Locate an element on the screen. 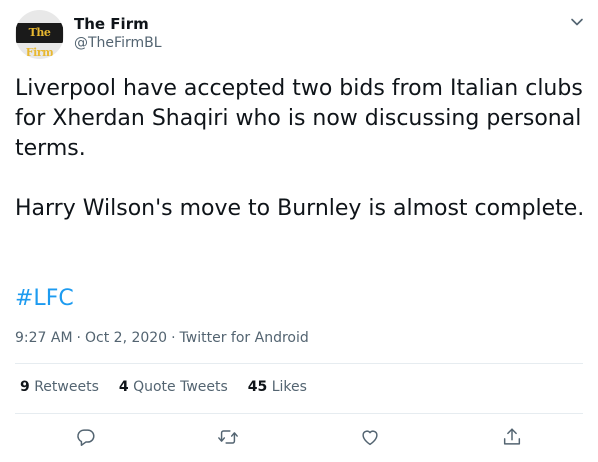 This screenshot has height=462, width=598. tweet-time: 9:27 AM is located at coordinates (44, 338).